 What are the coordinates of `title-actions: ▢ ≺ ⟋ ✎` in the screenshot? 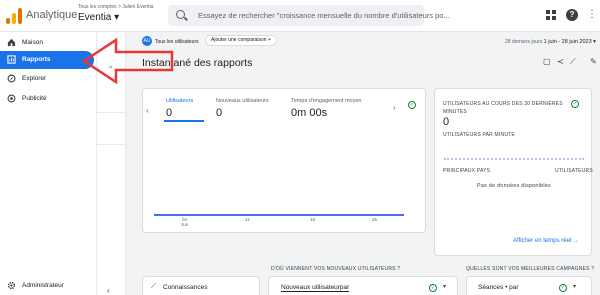 It's located at (571, 62).